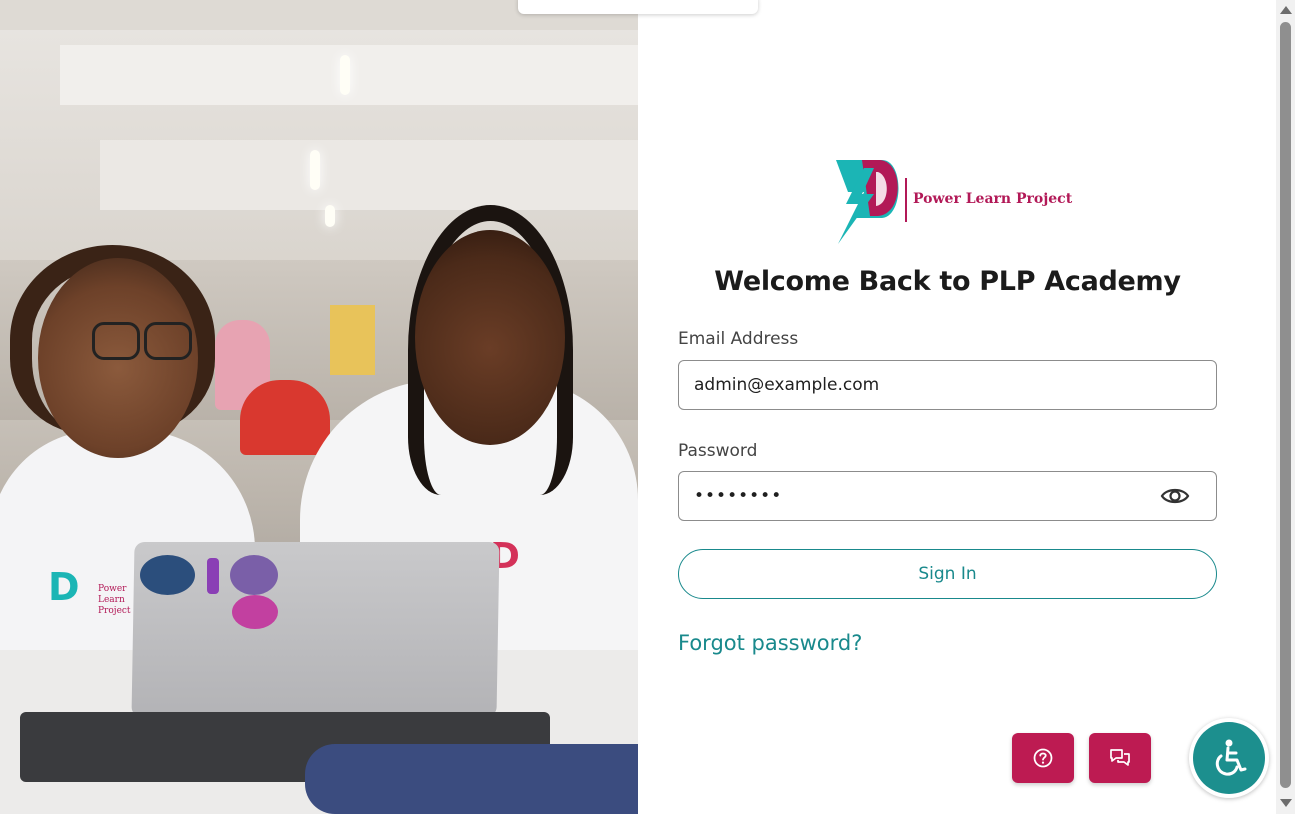 This screenshot has height=814, width=1295. I want to click on password-field, so click(919, 496).